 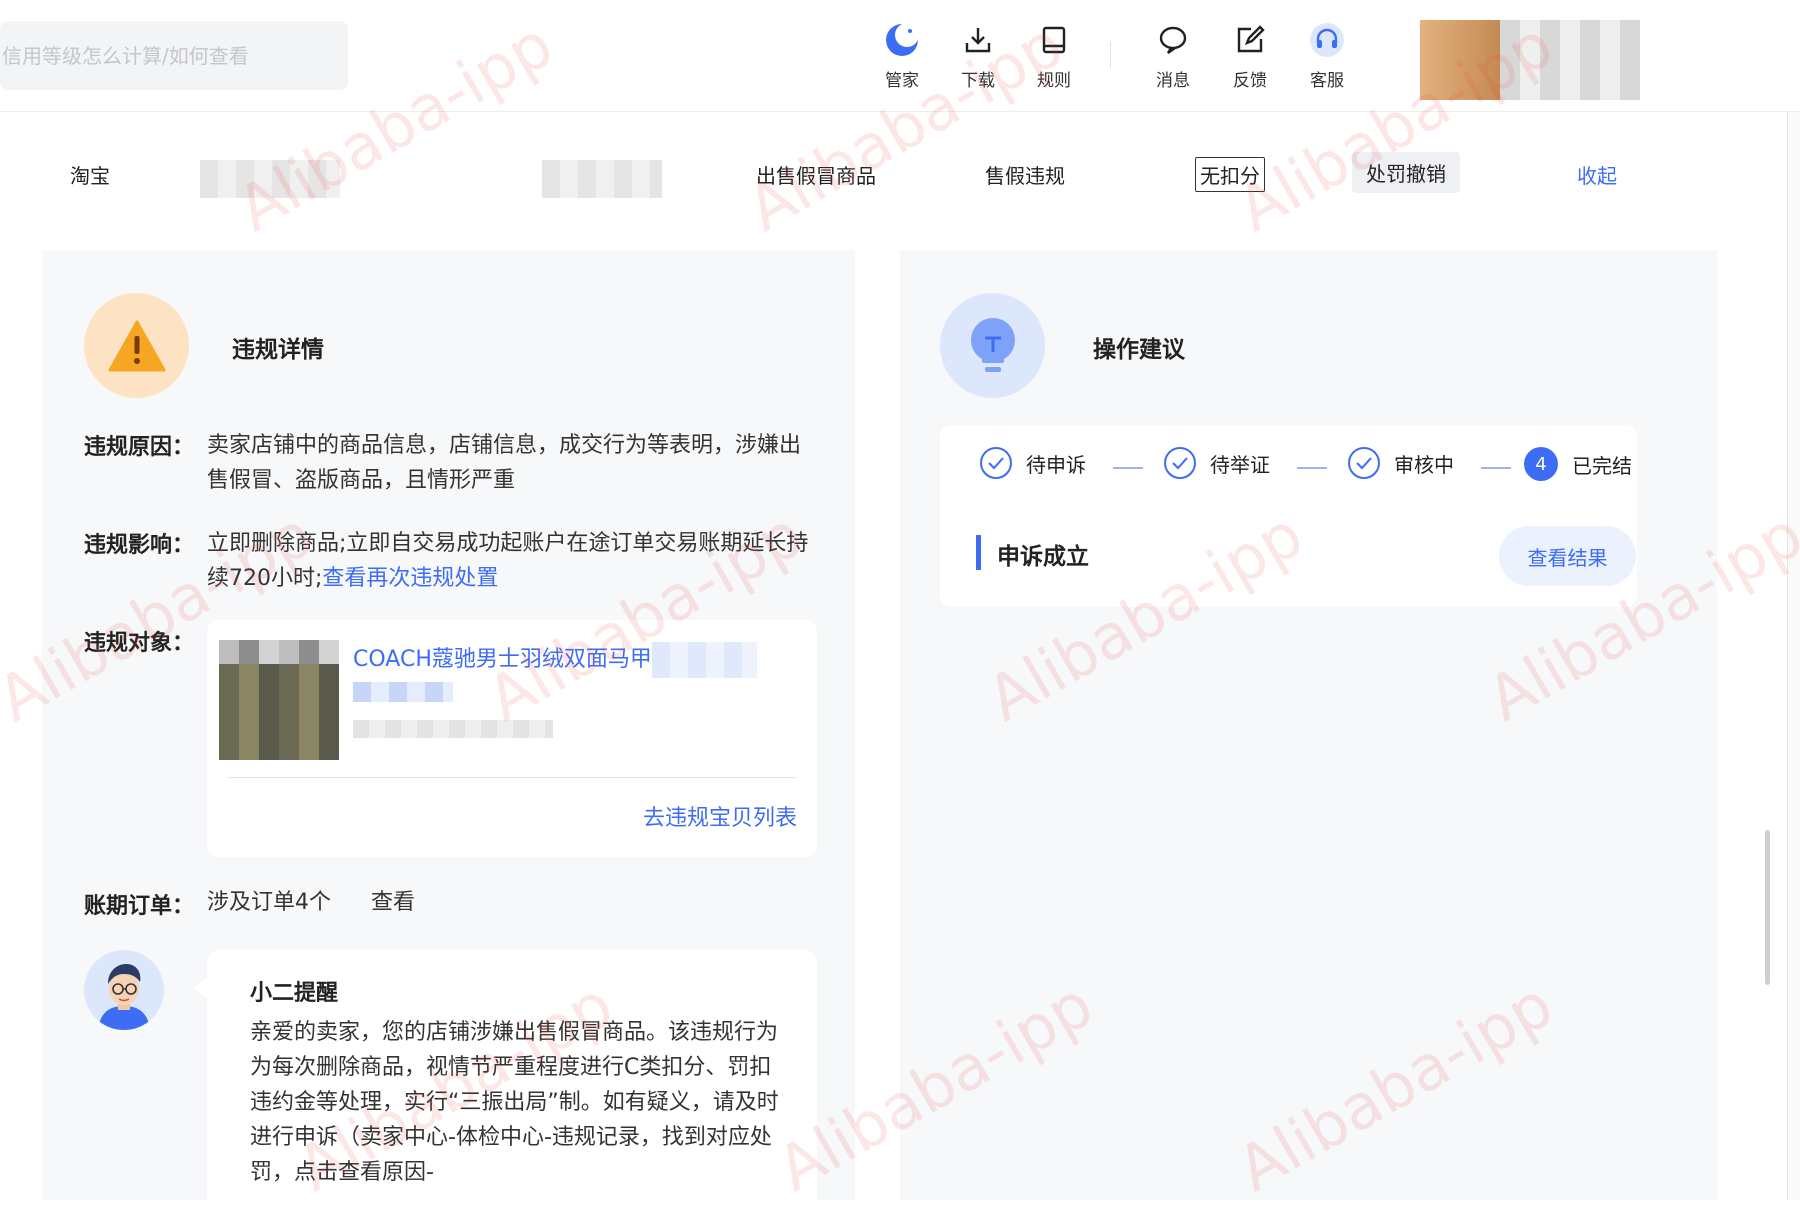 I want to click on product-title-link: COACH蔻驰男士羽绒双面马甲, so click(x=578, y=672).